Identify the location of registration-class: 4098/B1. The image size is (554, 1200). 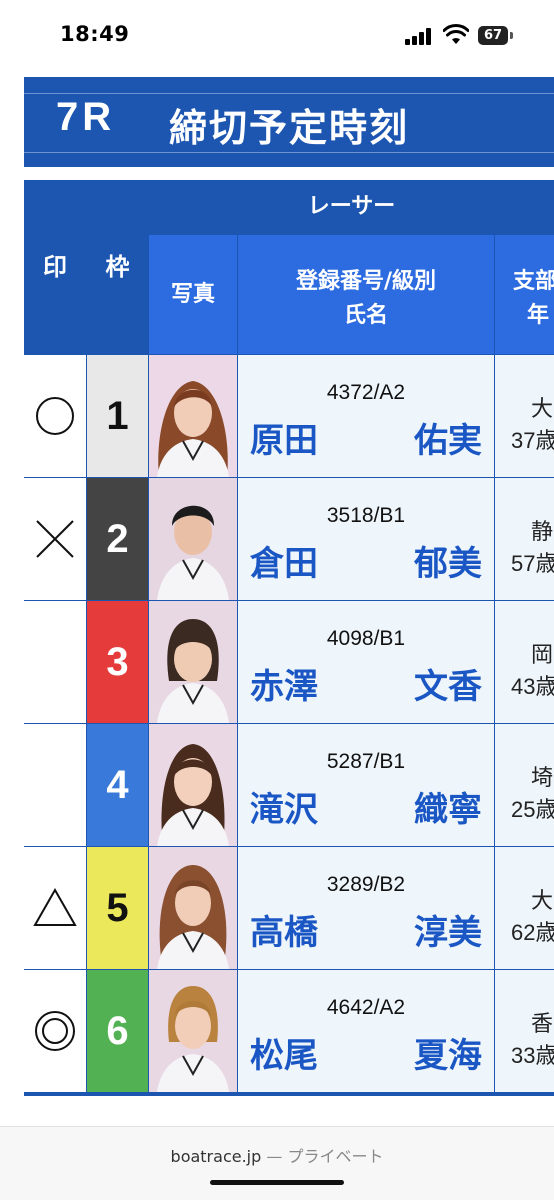
(366, 638).